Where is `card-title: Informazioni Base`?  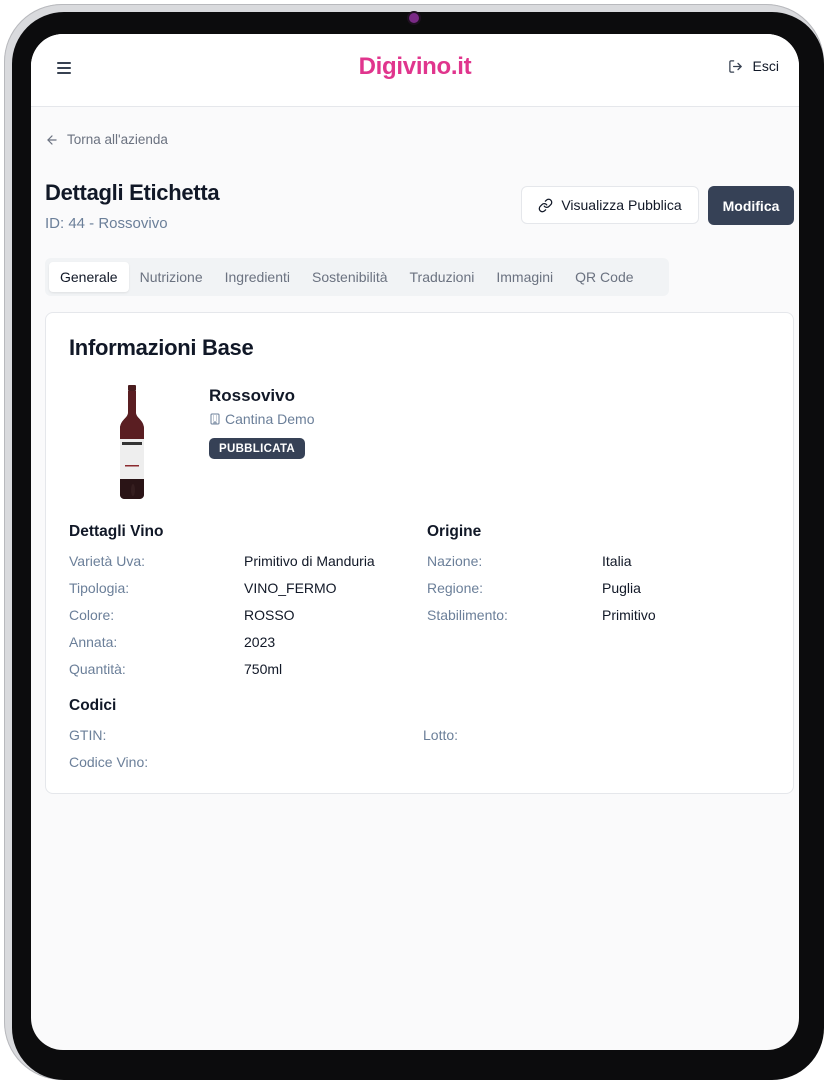
card-title: Informazioni Base is located at coordinates (161, 347).